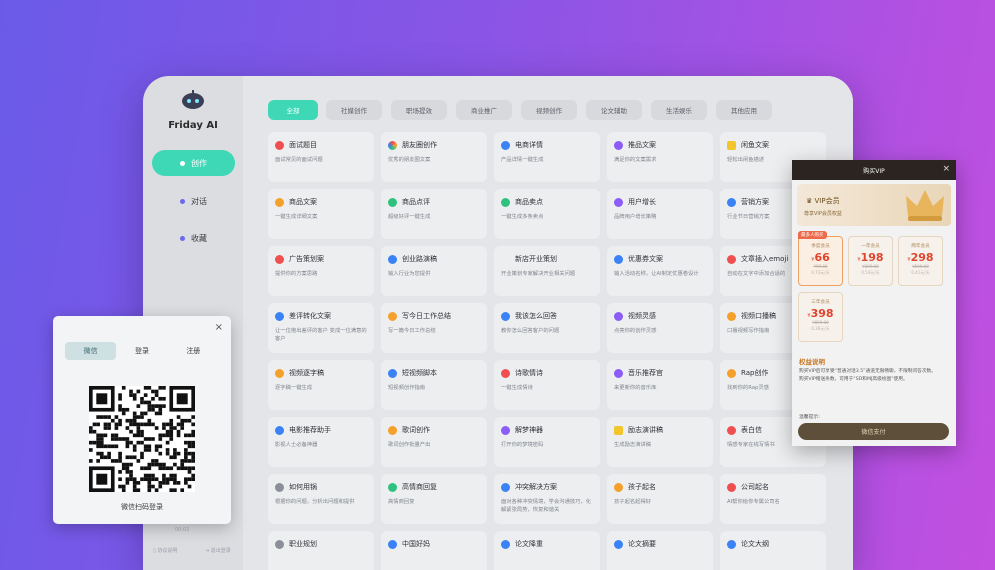 Image resolution: width=995 pixels, height=570 pixels. What do you see at coordinates (434, 214) in the screenshot?
I see `app-card: 商品点评 超级好评一键生成` at bounding box center [434, 214].